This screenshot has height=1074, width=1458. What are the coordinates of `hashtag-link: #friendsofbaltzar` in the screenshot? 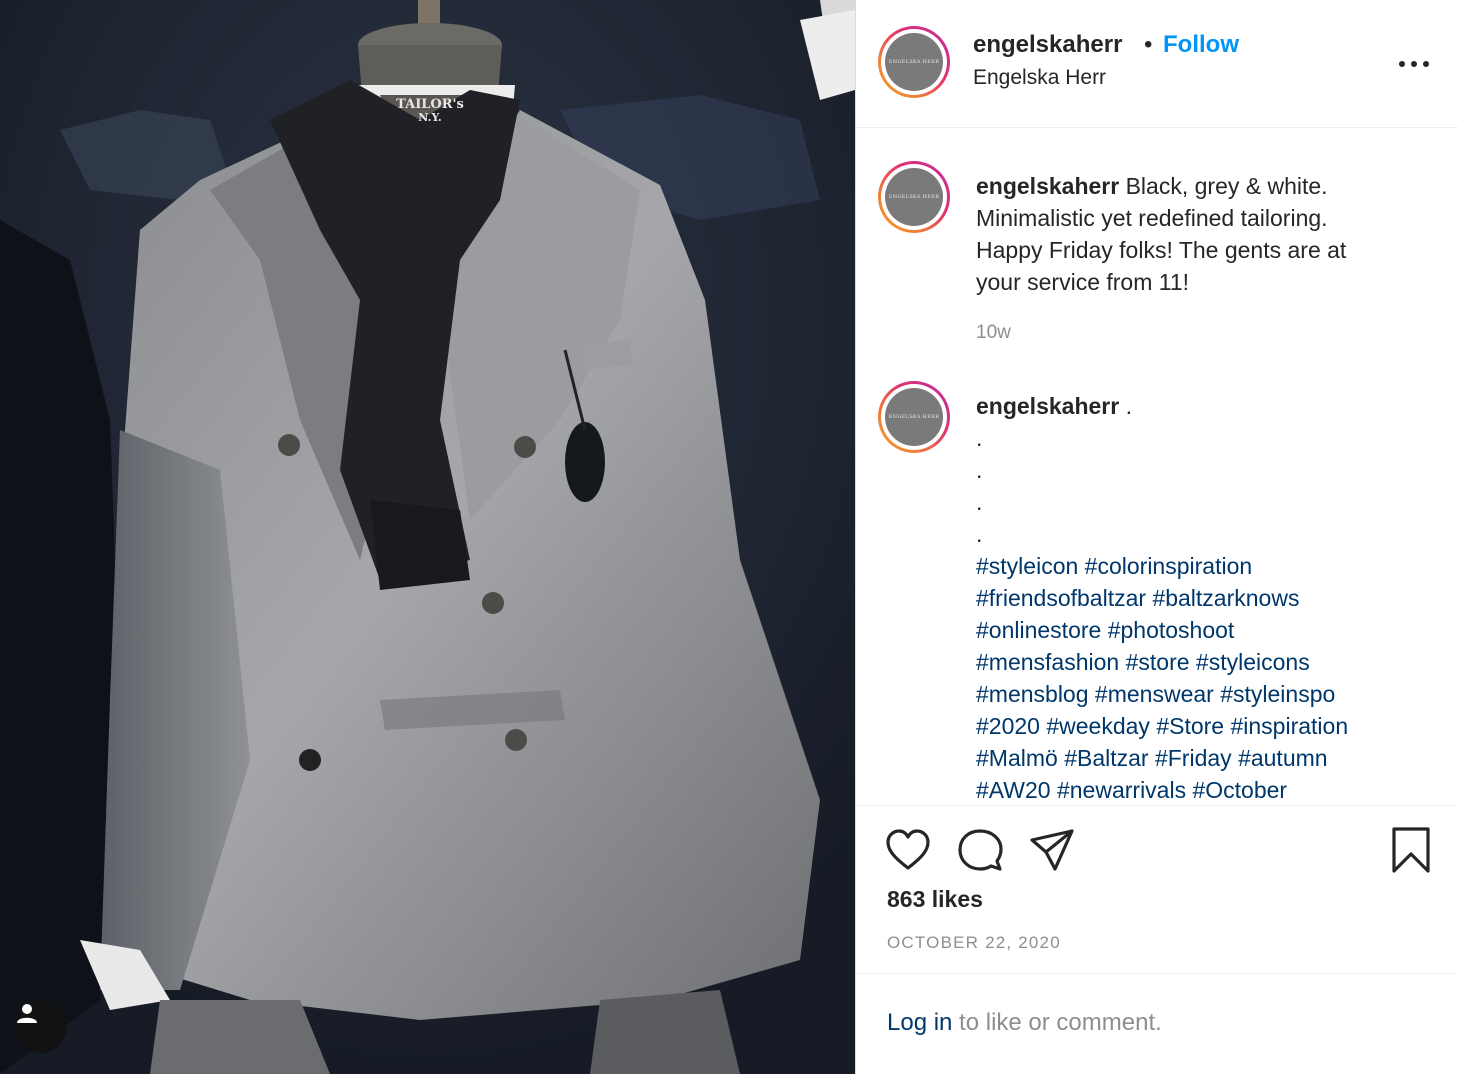 It's located at (1061, 598).